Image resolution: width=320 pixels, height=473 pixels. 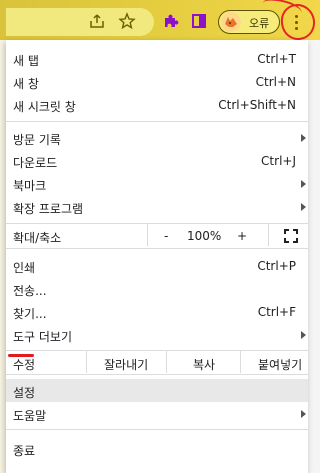 What do you see at coordinates (157, 390) in the screenshot?
I see `menu-item-settings: 설정` at bounding box center [157, 390].